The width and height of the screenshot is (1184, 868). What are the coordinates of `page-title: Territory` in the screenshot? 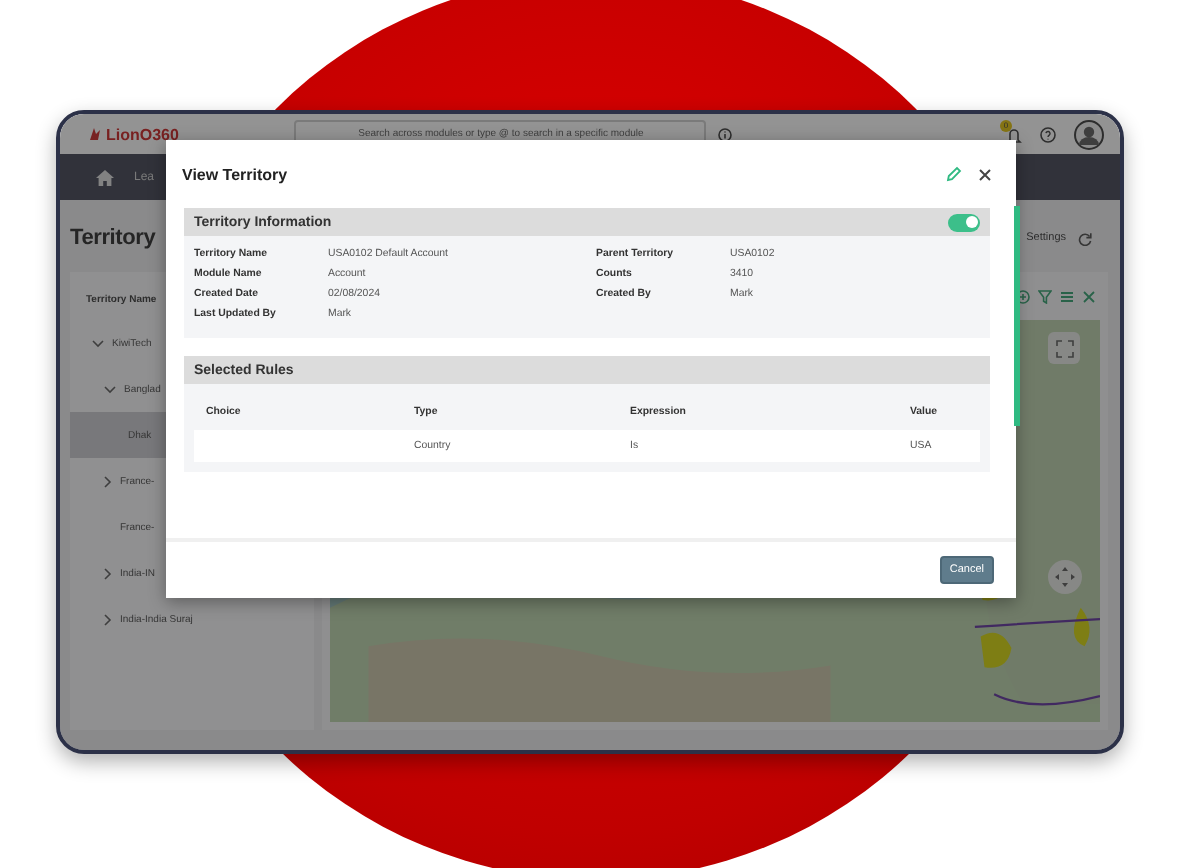 It's located at (113, 238).